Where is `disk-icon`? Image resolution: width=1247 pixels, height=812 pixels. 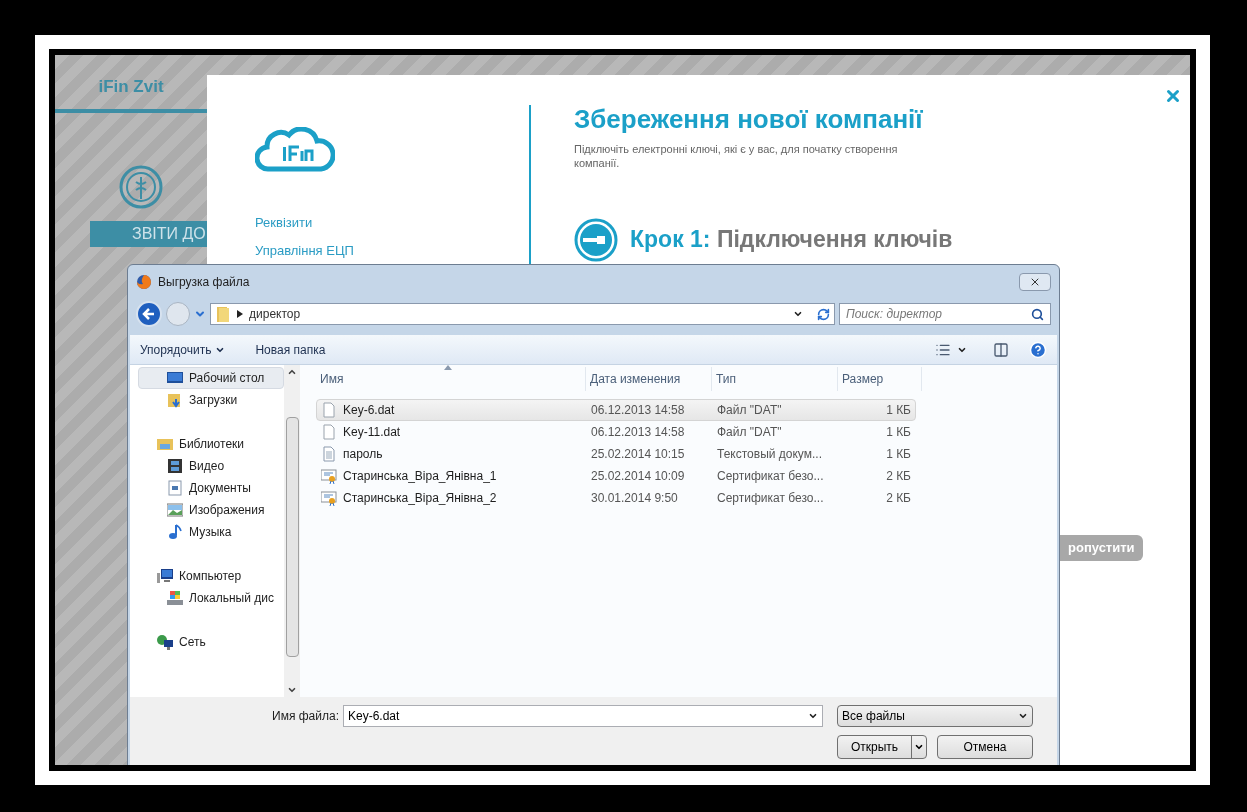
disk-icon is located at coordinates (175, 598).